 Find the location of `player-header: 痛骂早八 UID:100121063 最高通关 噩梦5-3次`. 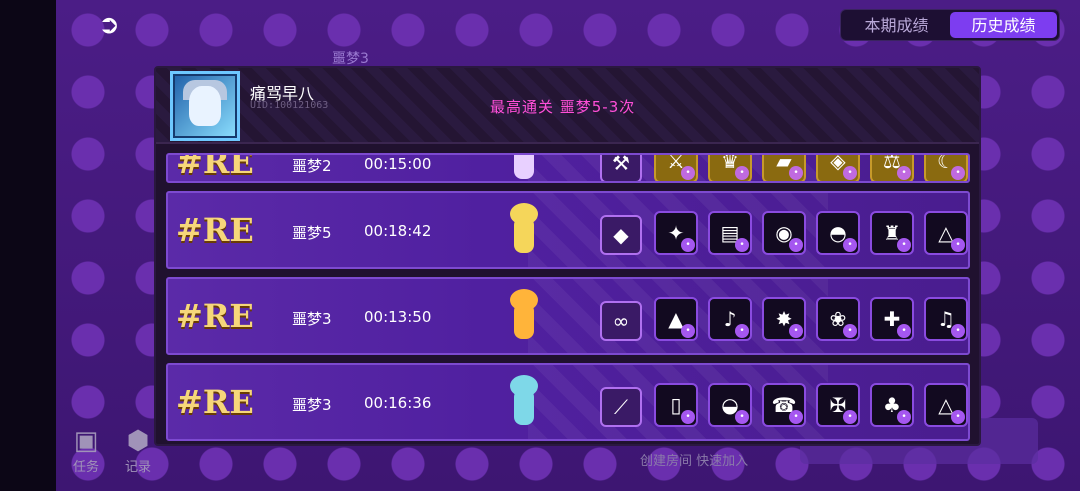

player-header: 痛骂早八 UID:100121063 最高通关 噩梦5-3次 is located at coordinates (567, 106).